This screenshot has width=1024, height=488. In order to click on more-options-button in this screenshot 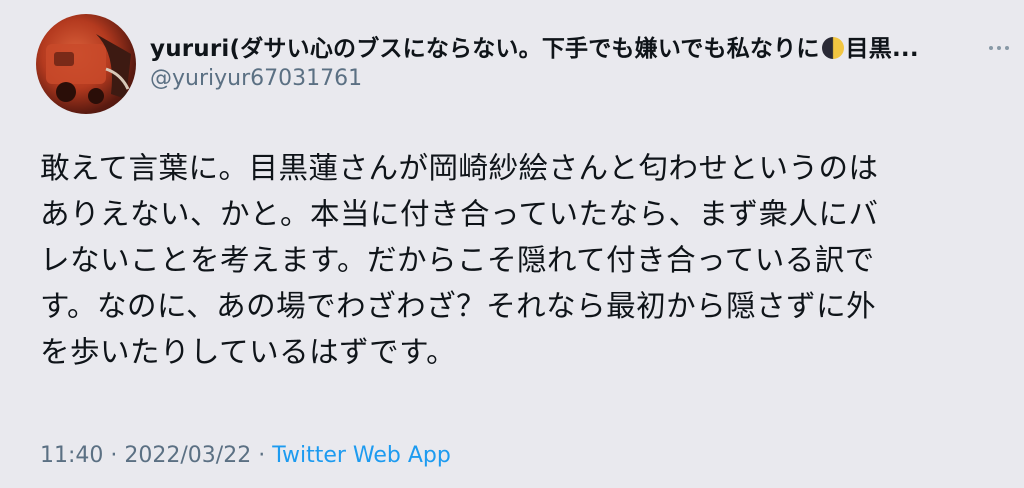, I will do `click(999, 48)`.